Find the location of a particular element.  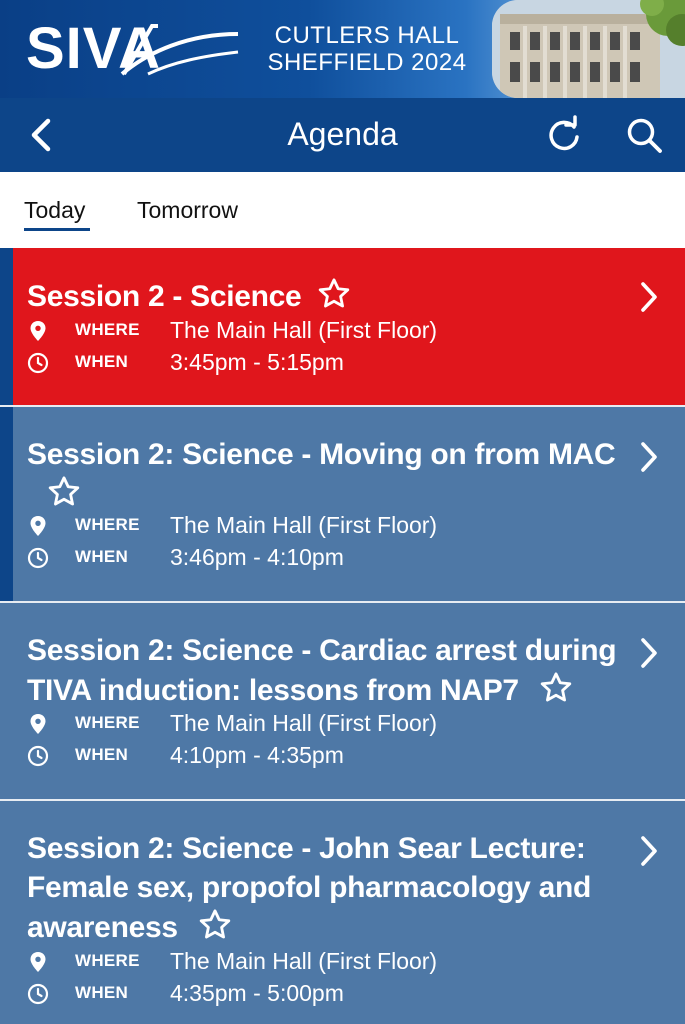

app-header: Agenda is located at coordinates (342, 135).